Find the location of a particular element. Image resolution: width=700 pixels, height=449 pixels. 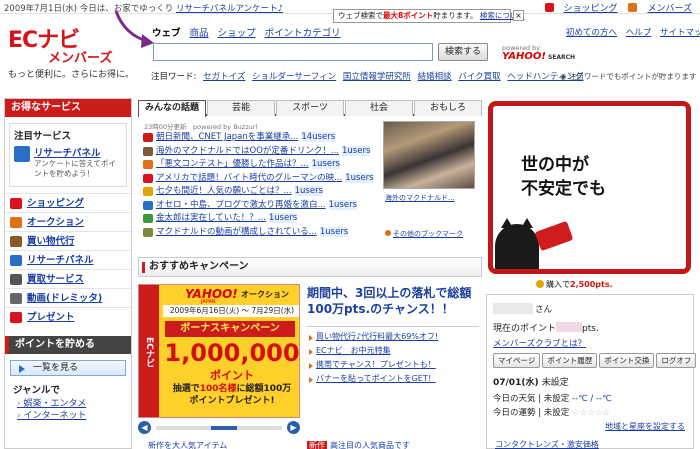

sidebar-item-label: オークション is located at coordinates (55, 222).